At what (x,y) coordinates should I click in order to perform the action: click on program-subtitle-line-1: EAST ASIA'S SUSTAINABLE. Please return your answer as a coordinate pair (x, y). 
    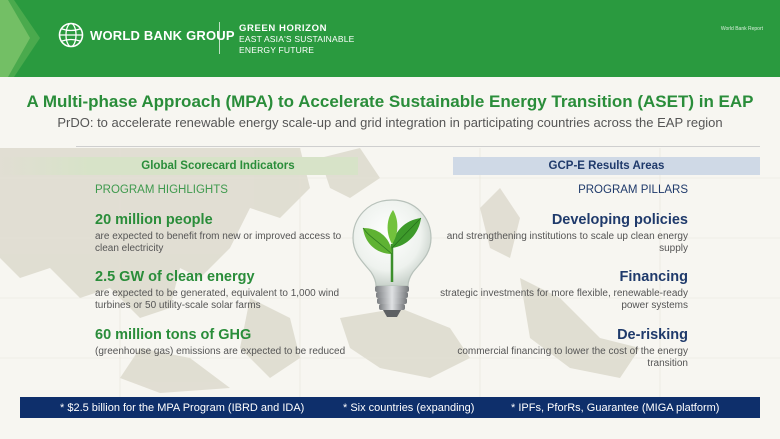
    Looking at the image, I should click on (297, 39).